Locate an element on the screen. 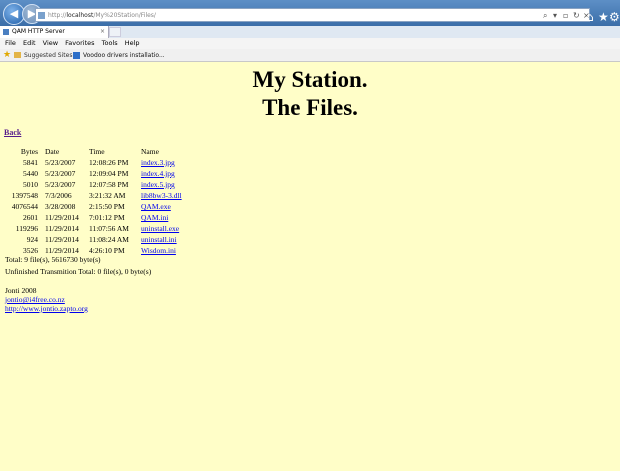  file-time: 11:07:56 AM is located at coordinates (109, 228).